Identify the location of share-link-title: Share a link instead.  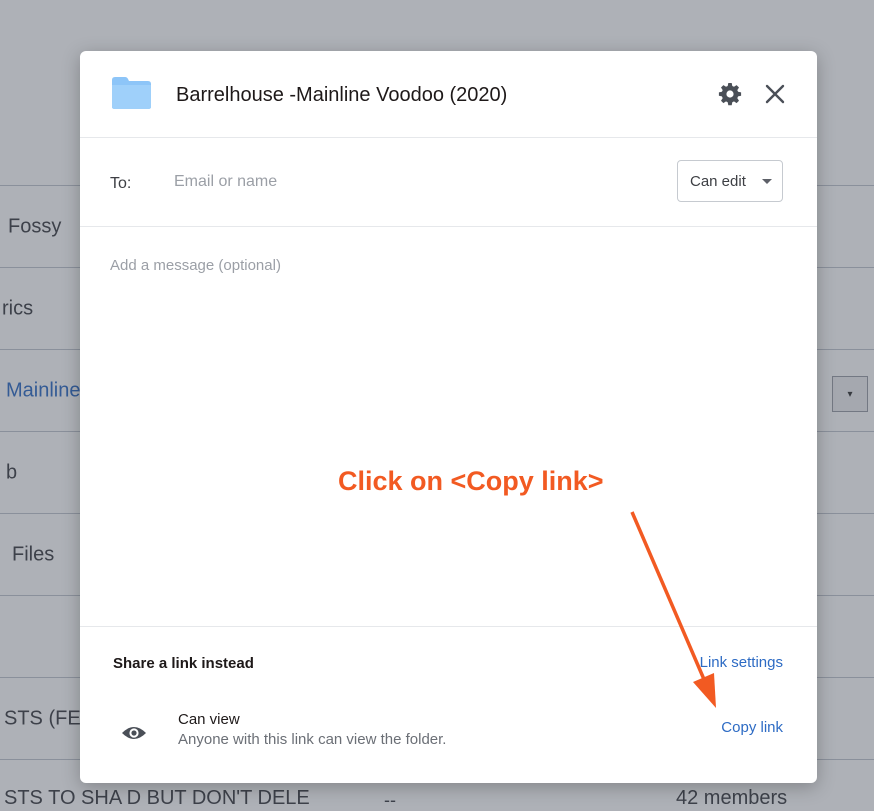
(183, 663).